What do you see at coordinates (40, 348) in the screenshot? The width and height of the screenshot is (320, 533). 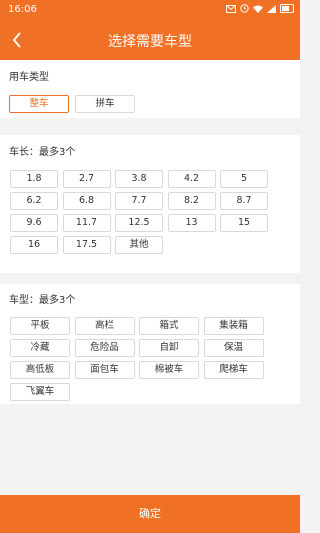 I see `type-option: 冷藏` at bounding box center [40, 348].